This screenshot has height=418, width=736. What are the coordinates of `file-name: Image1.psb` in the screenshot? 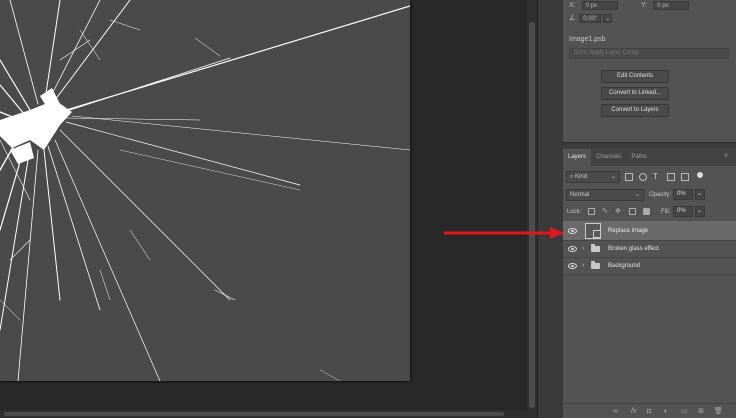 It's located at (587, 39).